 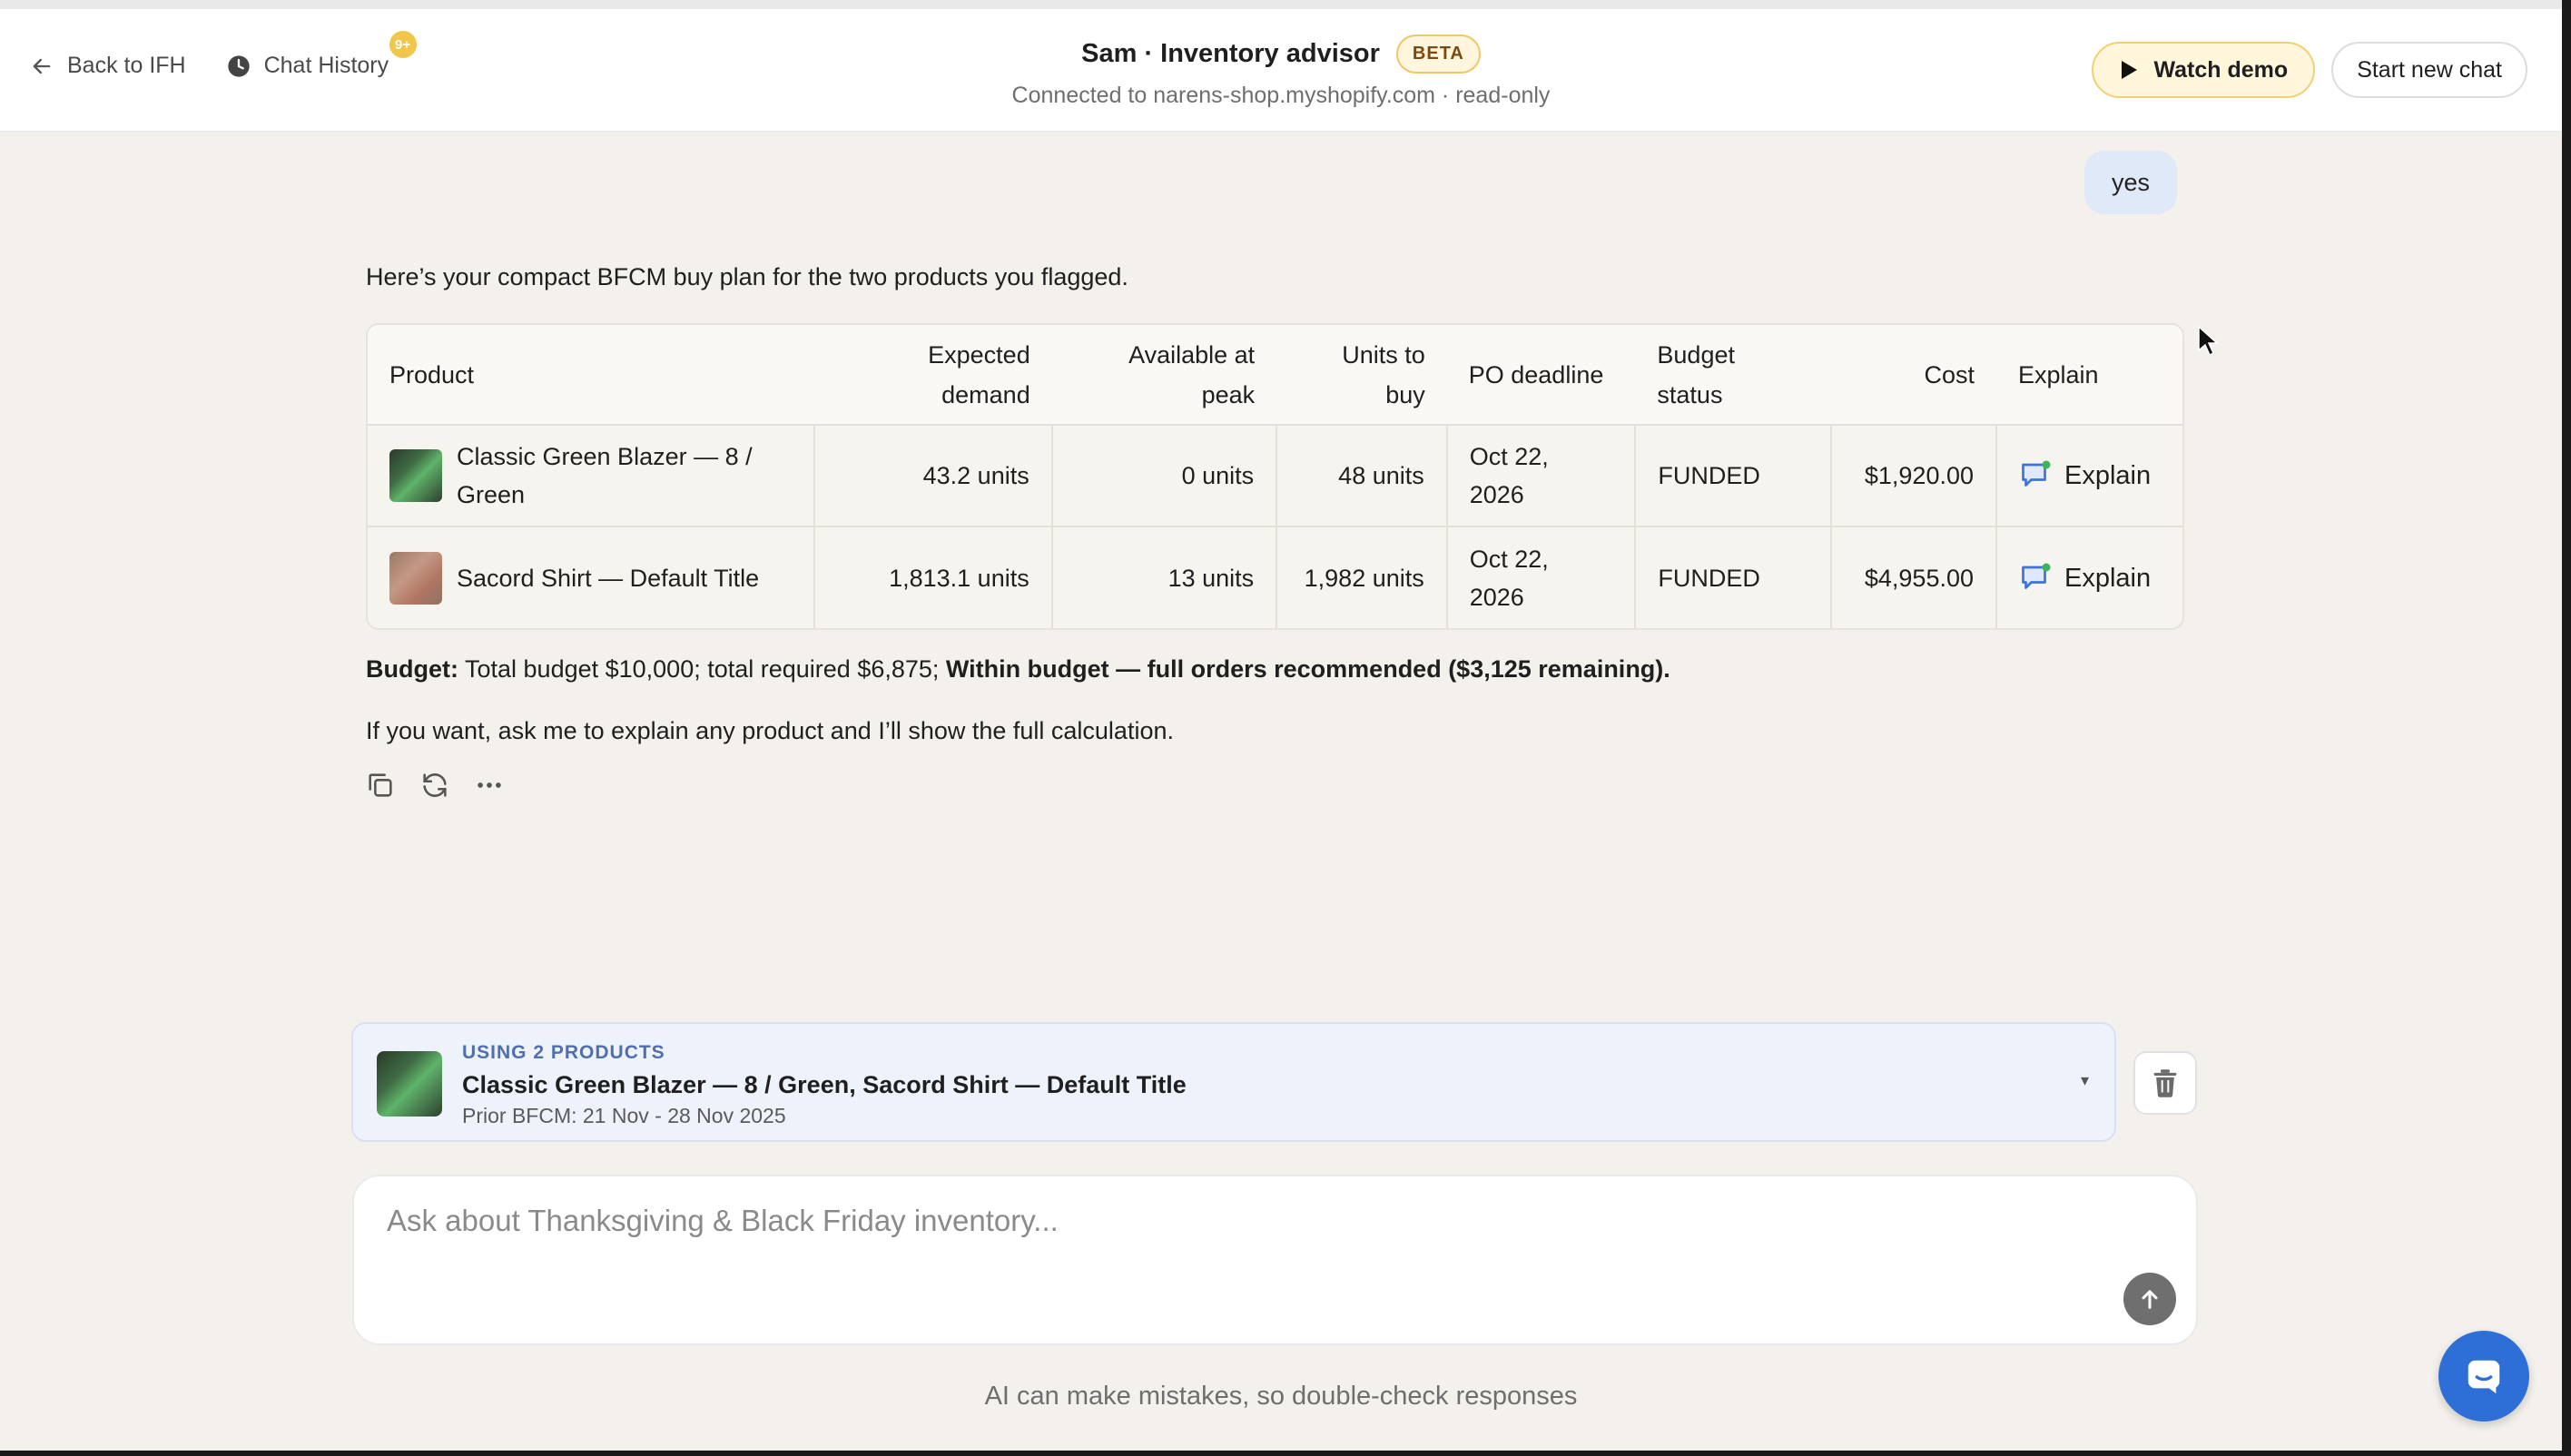 I want to click on message-icon, so click(x=2484, y=1377).